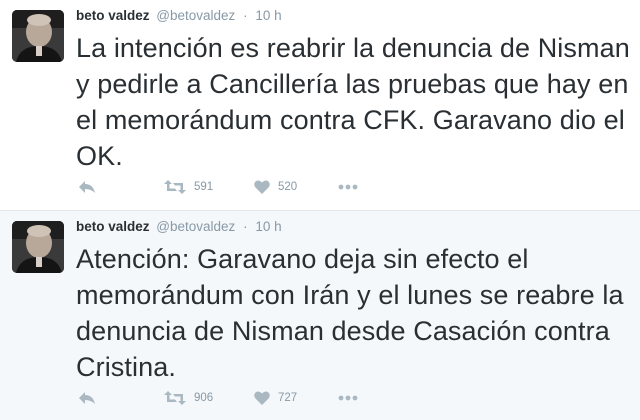  I want to click on tweet-actions: 591 520, so click(238, 187).